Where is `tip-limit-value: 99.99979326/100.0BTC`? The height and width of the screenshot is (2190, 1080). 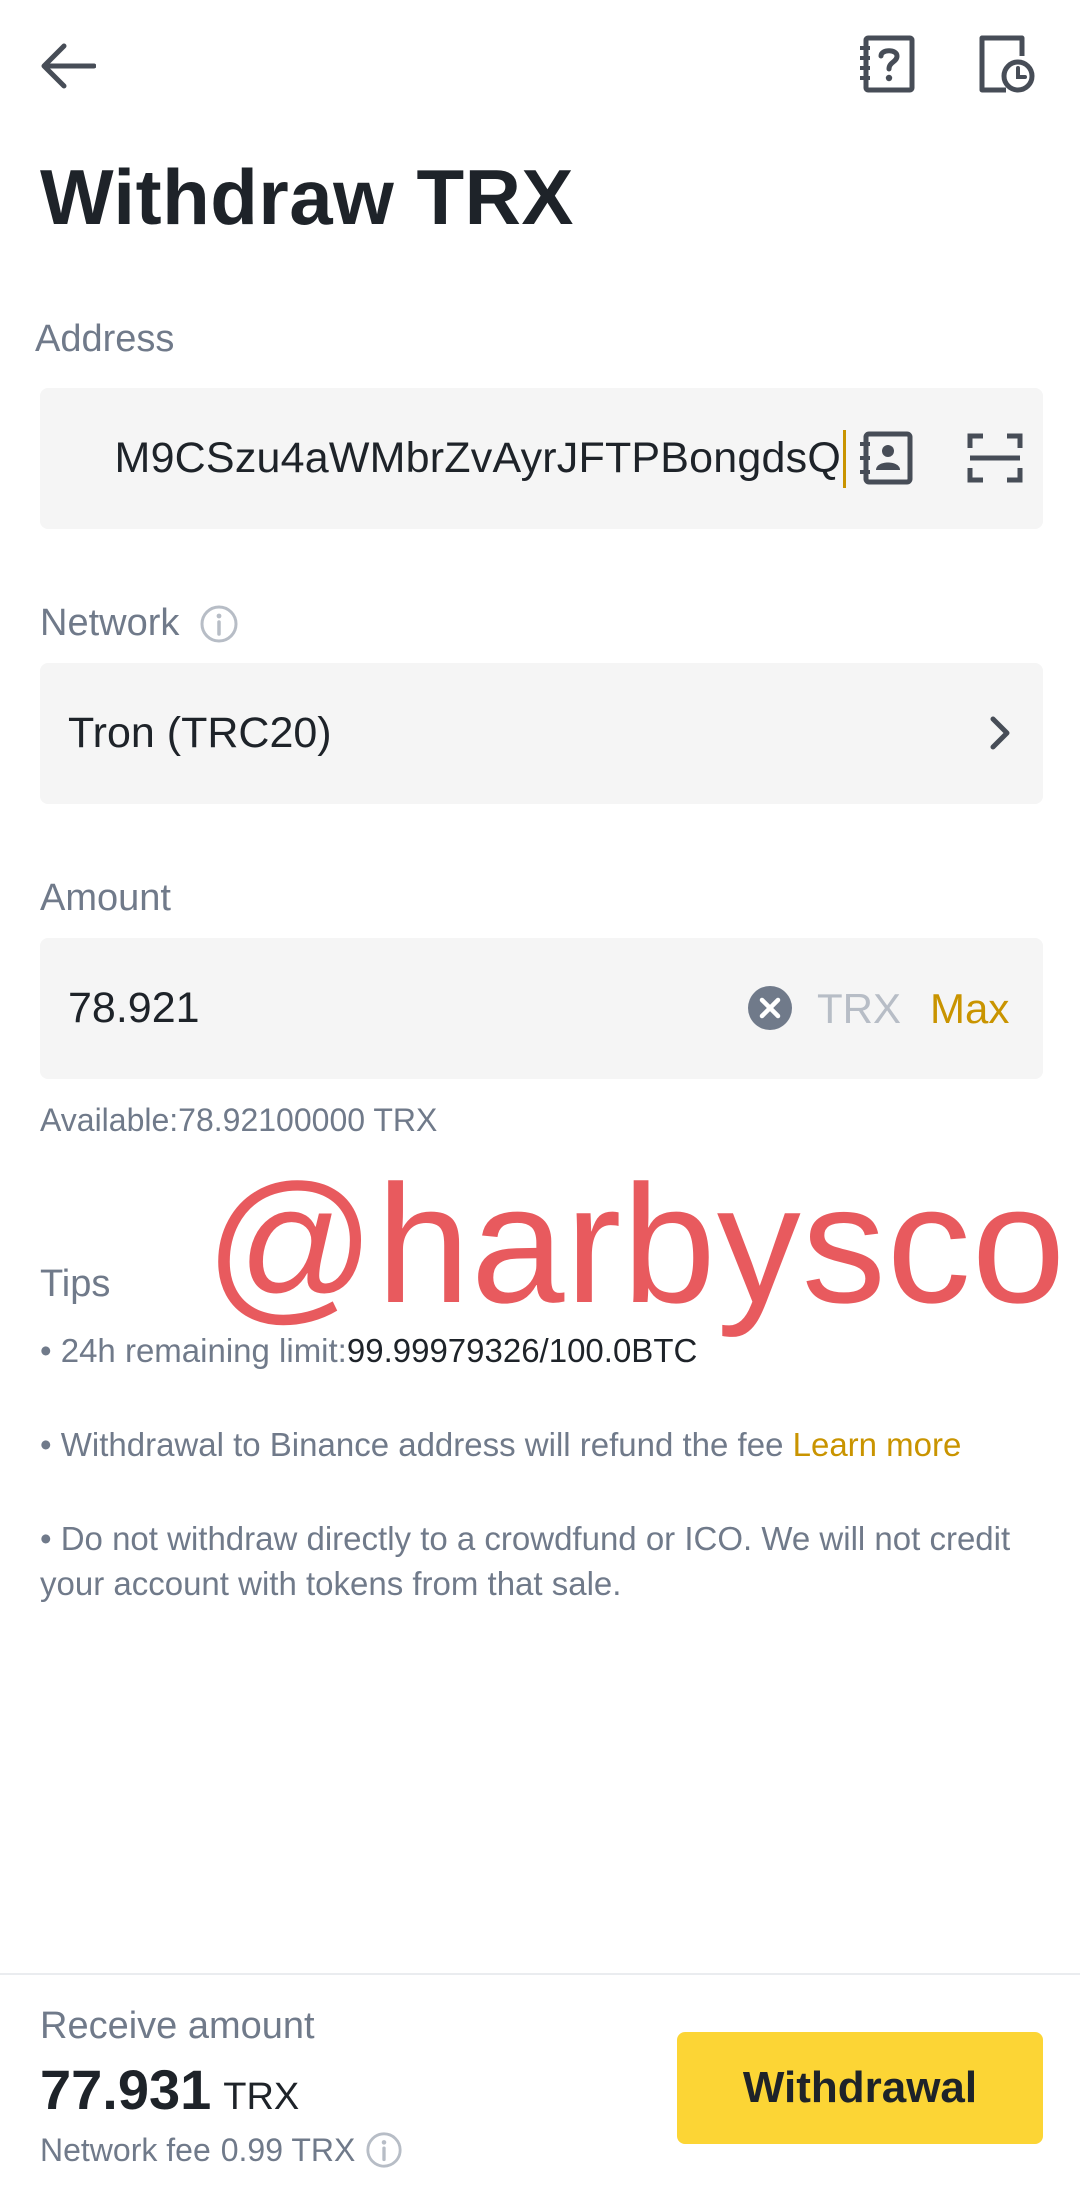
tip-limit-value: 99.99979326/100.0BTC is located at coordinates (522, 1350).